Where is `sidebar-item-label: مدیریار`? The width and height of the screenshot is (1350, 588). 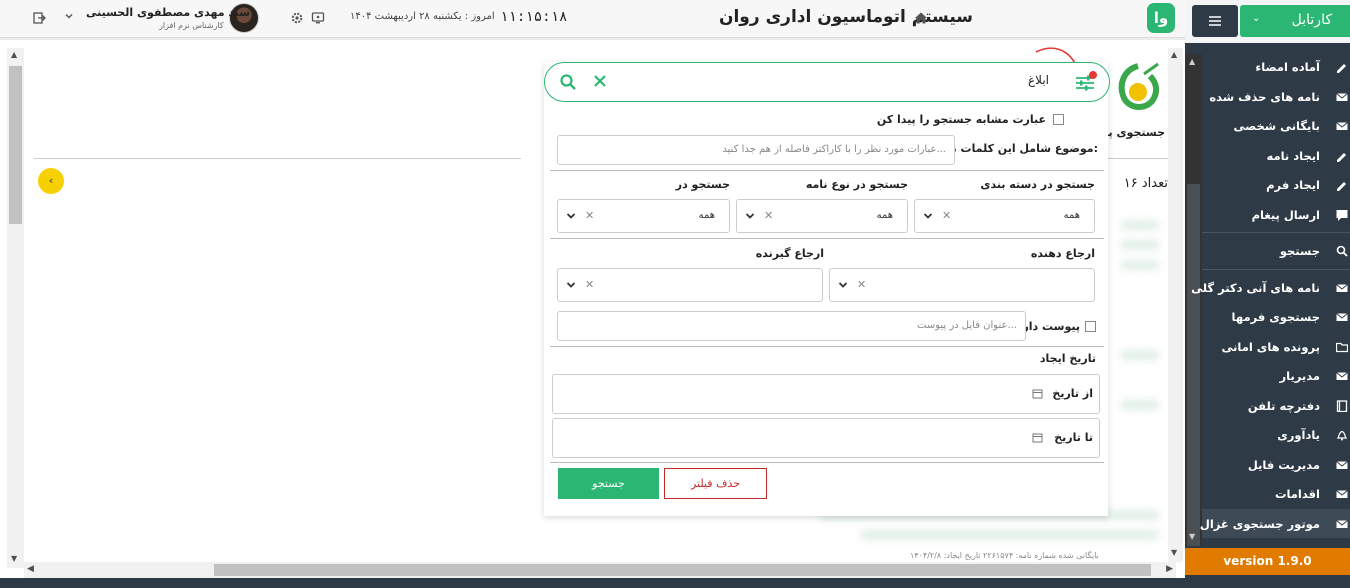 sidebar-item-label: مدیریار is located at coordinates (1300, 376).